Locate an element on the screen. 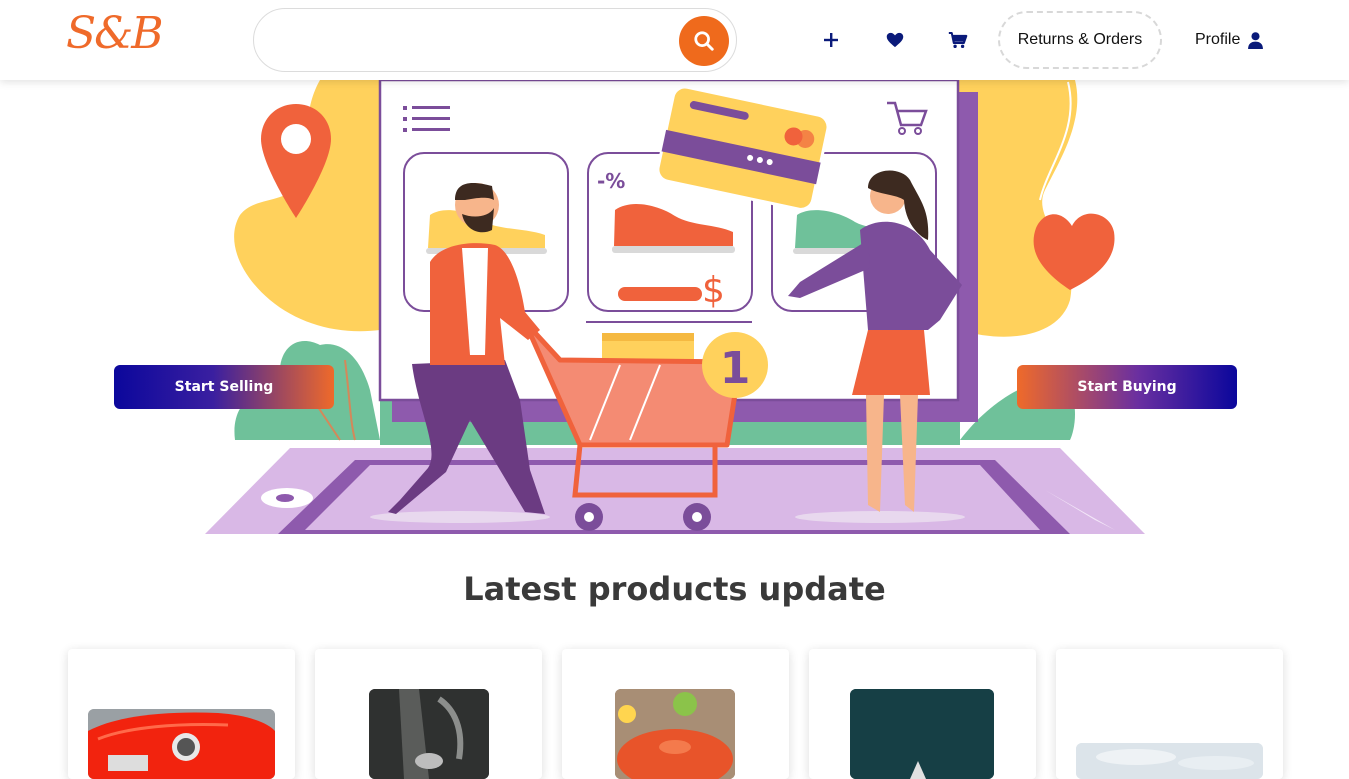 The height and width of the screenshot is (779, 1349). search-input is located at coordinates (476, 41).